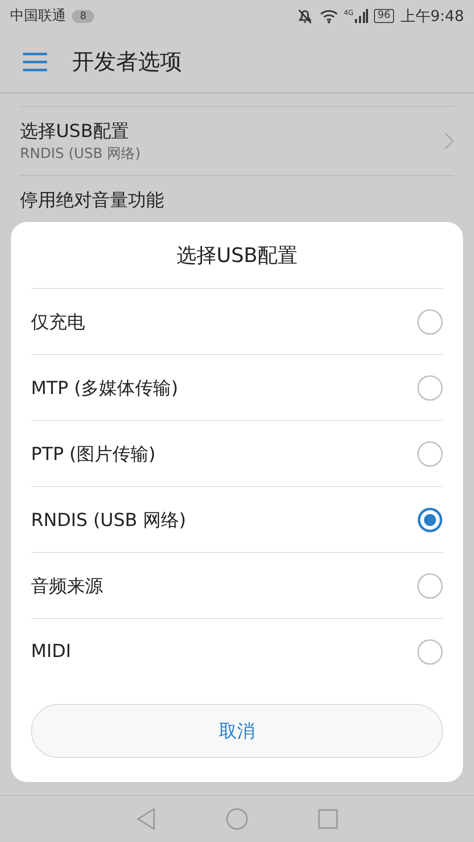 The width and height of the screenshot is (474, 842). What do you see at coordinates (237, 321) in the screenshot?
I see `option-row: 仅充电` at bounding box center [237, 321].